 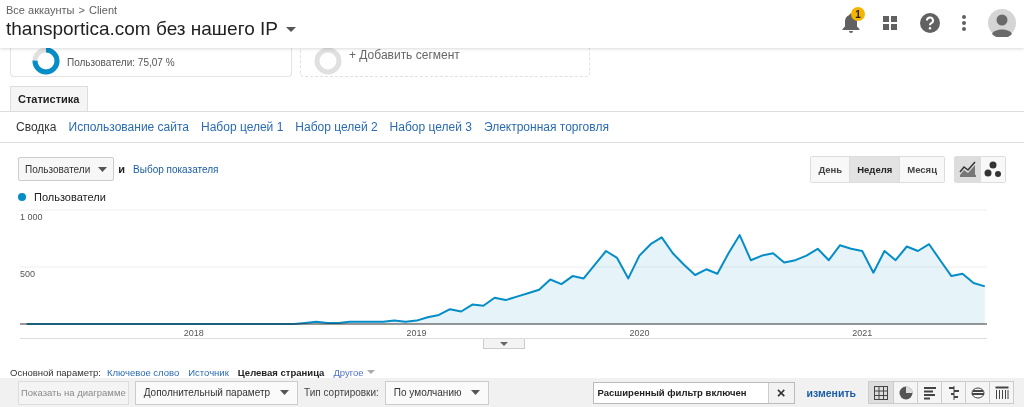 What do you see at coordinates (28, 274) in the screenshot?
I see `y-tick-label: 500` at bounding box center [28, 274].